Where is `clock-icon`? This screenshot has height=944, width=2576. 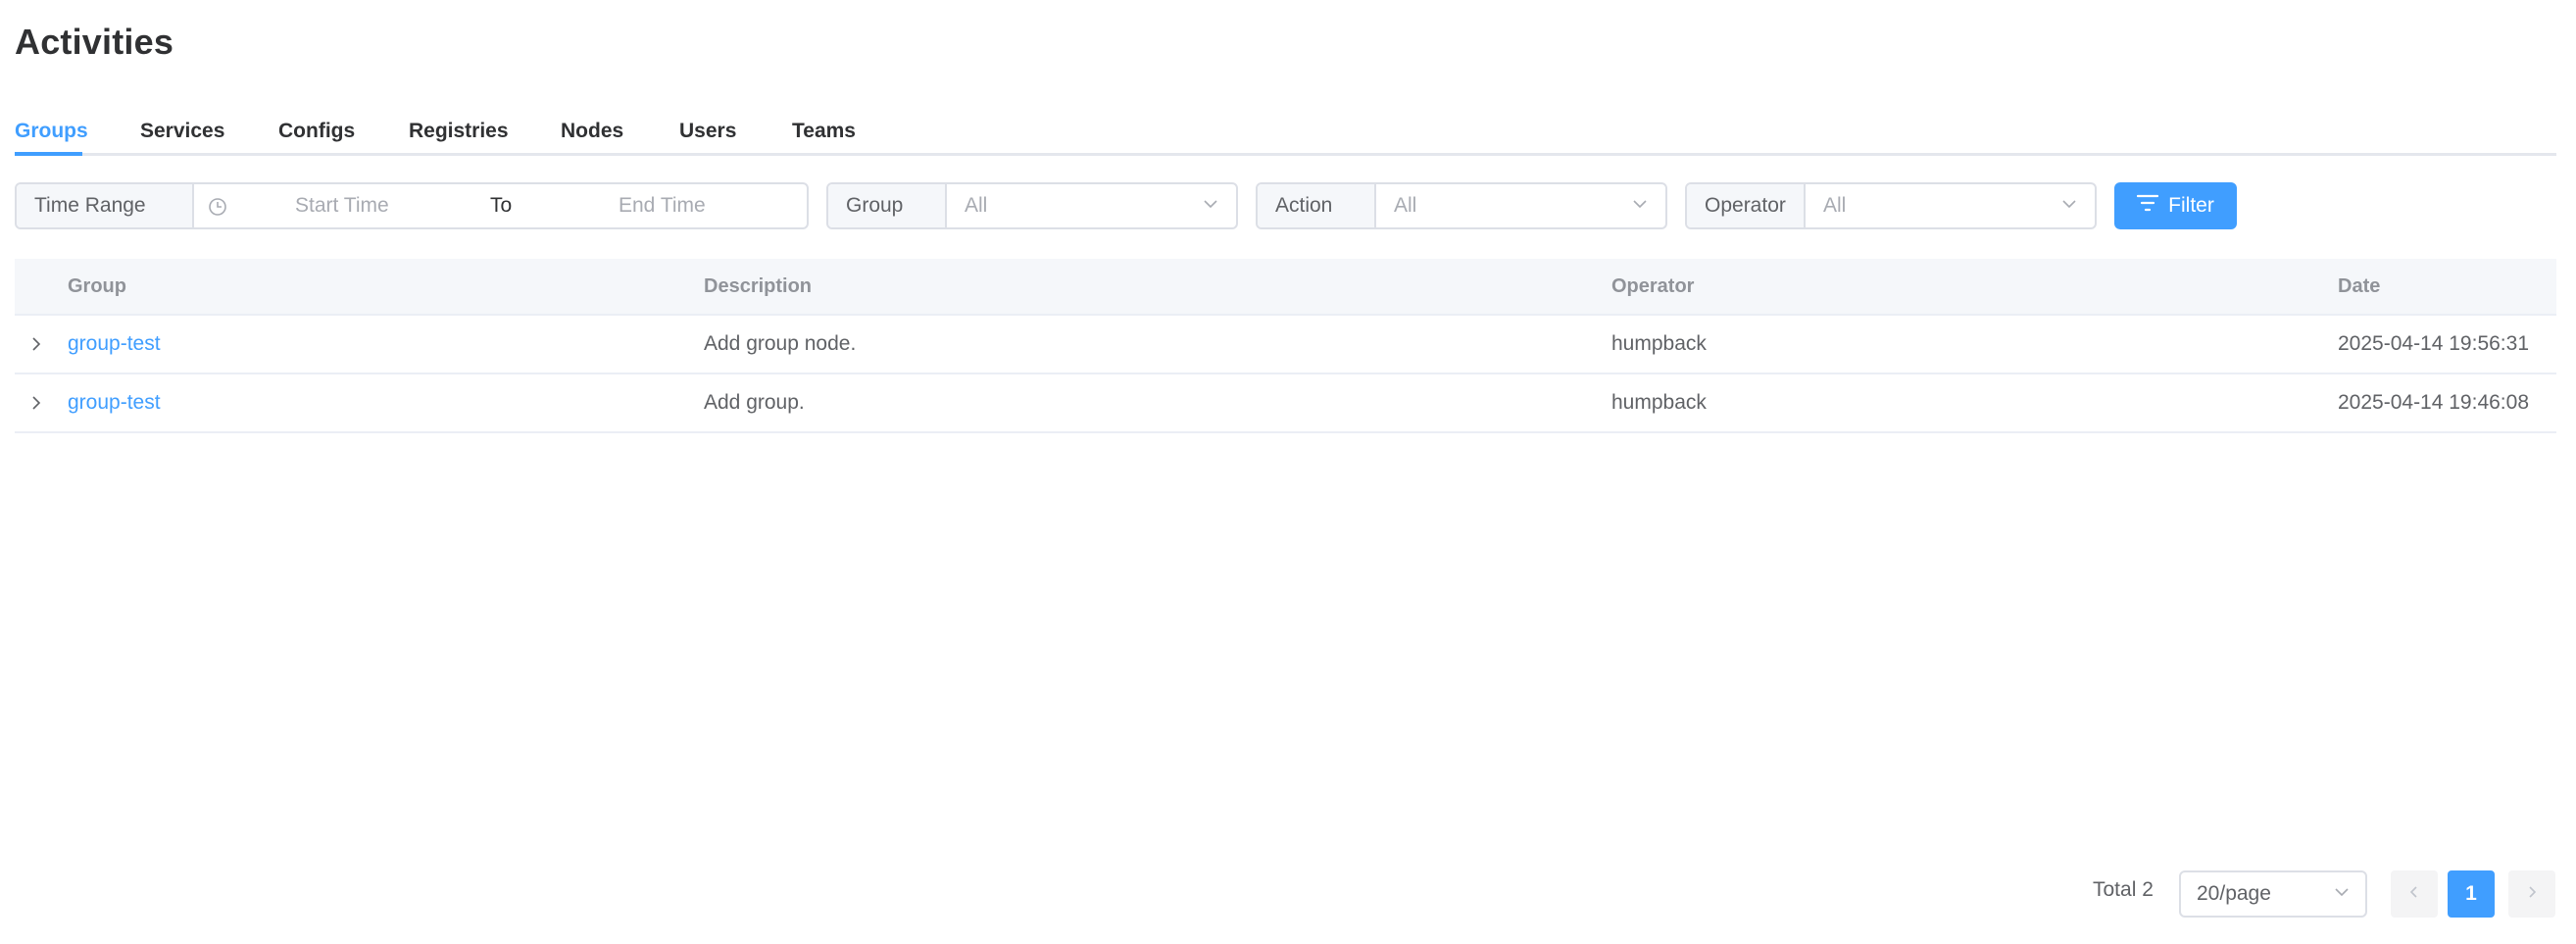
clock-icon is located at coordinates (217, 207).